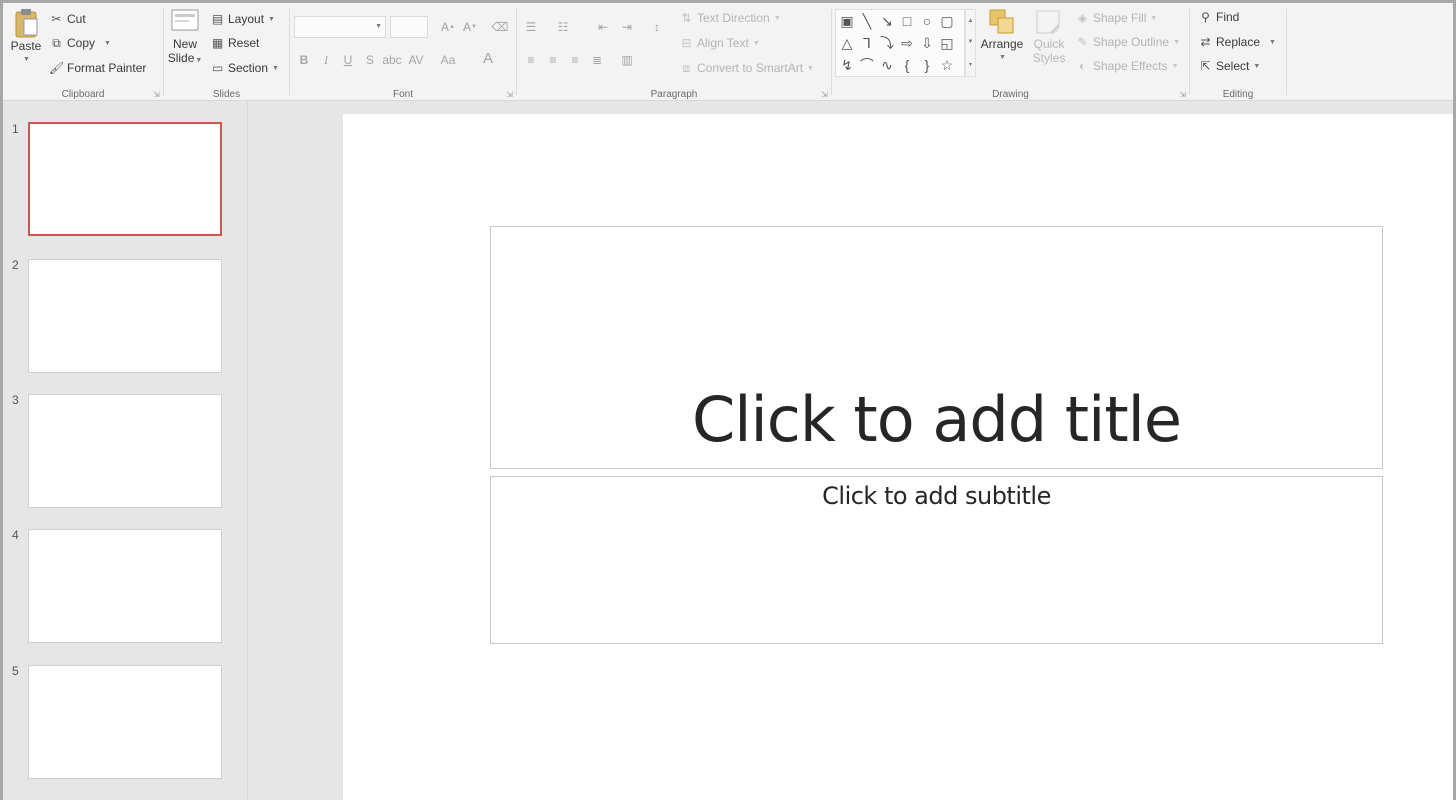  I want to click on italic-button: I, so click(326, 60).